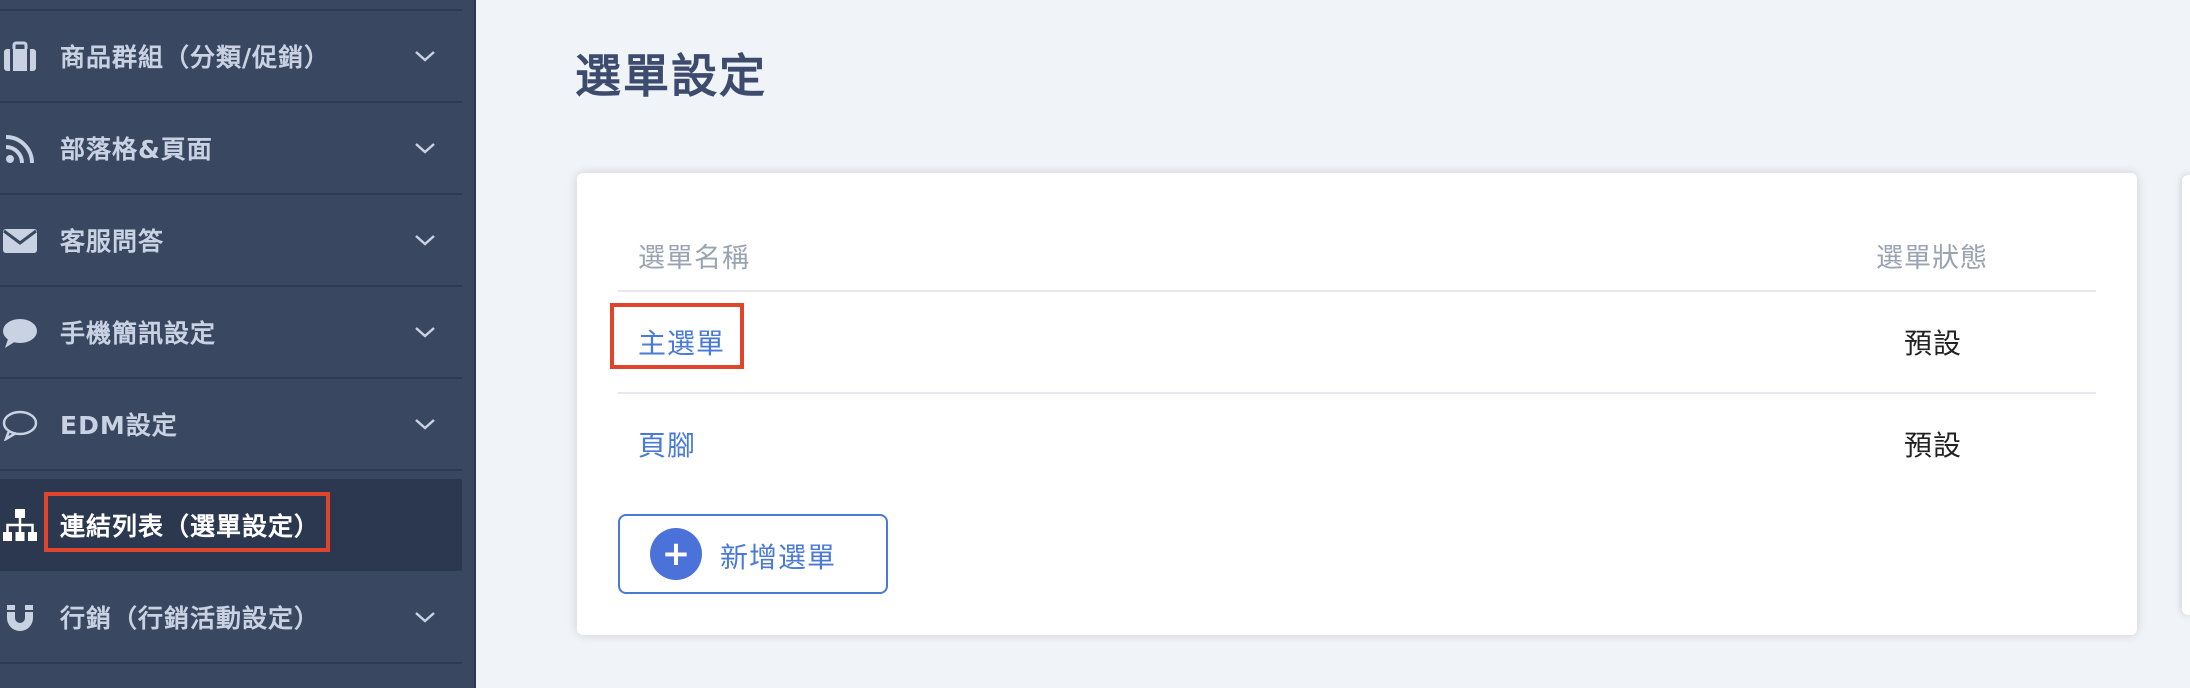 This screenshot has width=2190, height=688. Describe the element at coordinates (231, 241) in the screenshot. I see `sidebar-item-customer-qa: 客服問答` at that location.